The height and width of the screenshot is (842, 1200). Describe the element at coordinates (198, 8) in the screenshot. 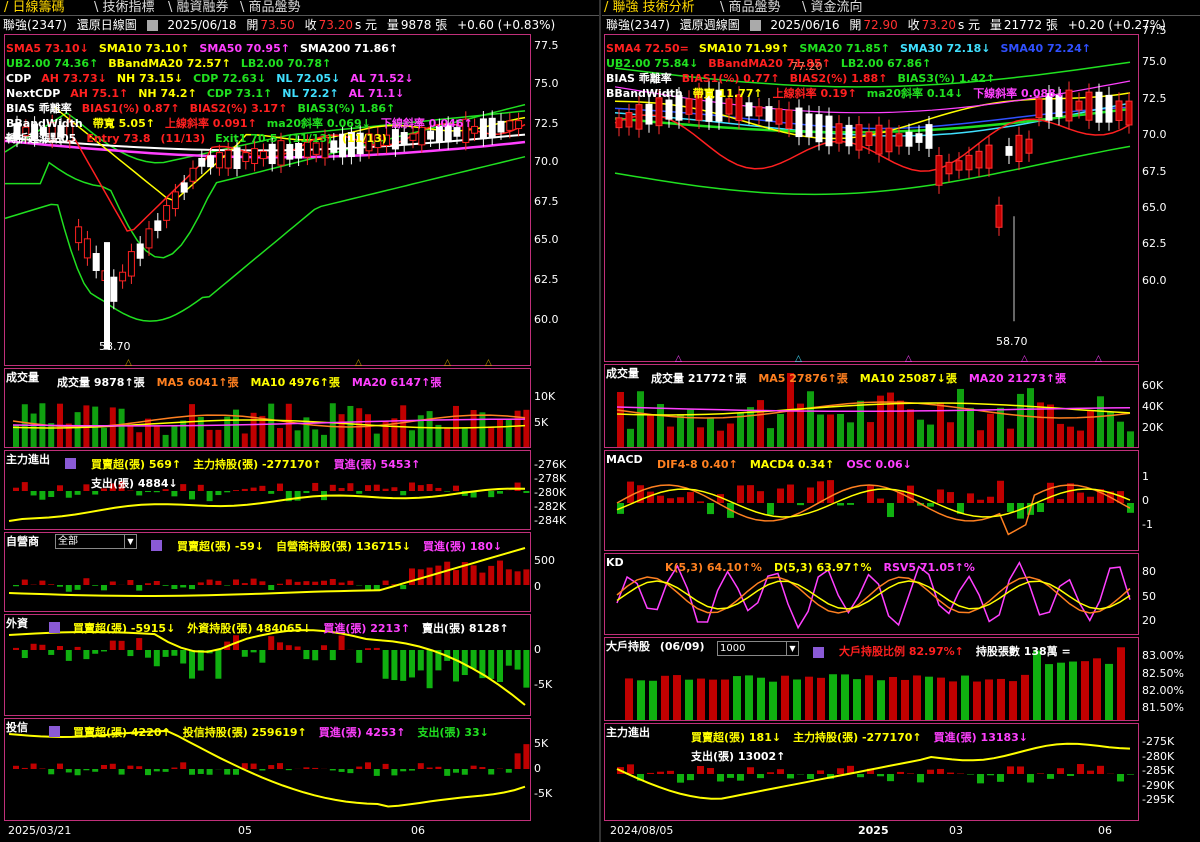

I see `tab-margin: \ 融資融券` at that location.